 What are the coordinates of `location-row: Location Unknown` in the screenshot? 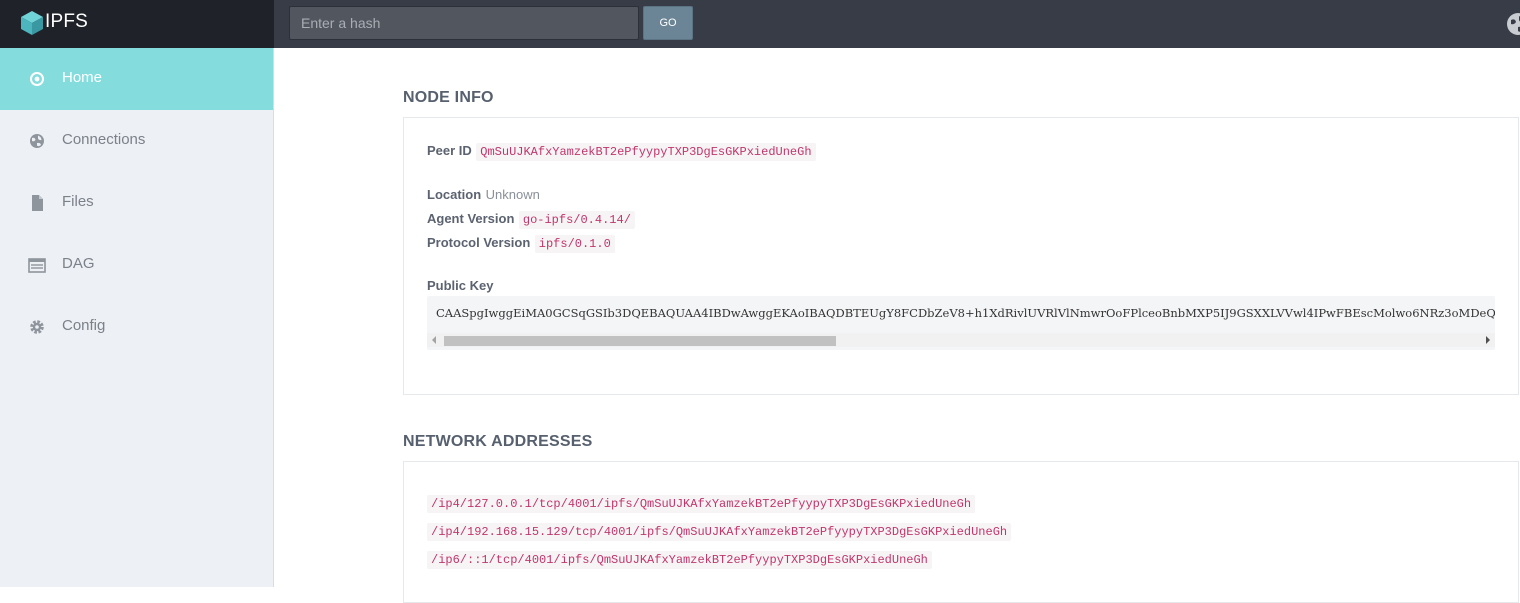 It's located at (483, 195).